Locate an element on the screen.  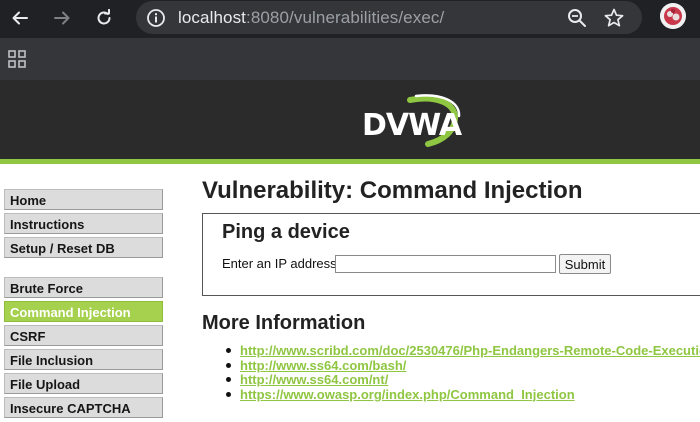
site-info-icon is located at coordinates (156, 18).